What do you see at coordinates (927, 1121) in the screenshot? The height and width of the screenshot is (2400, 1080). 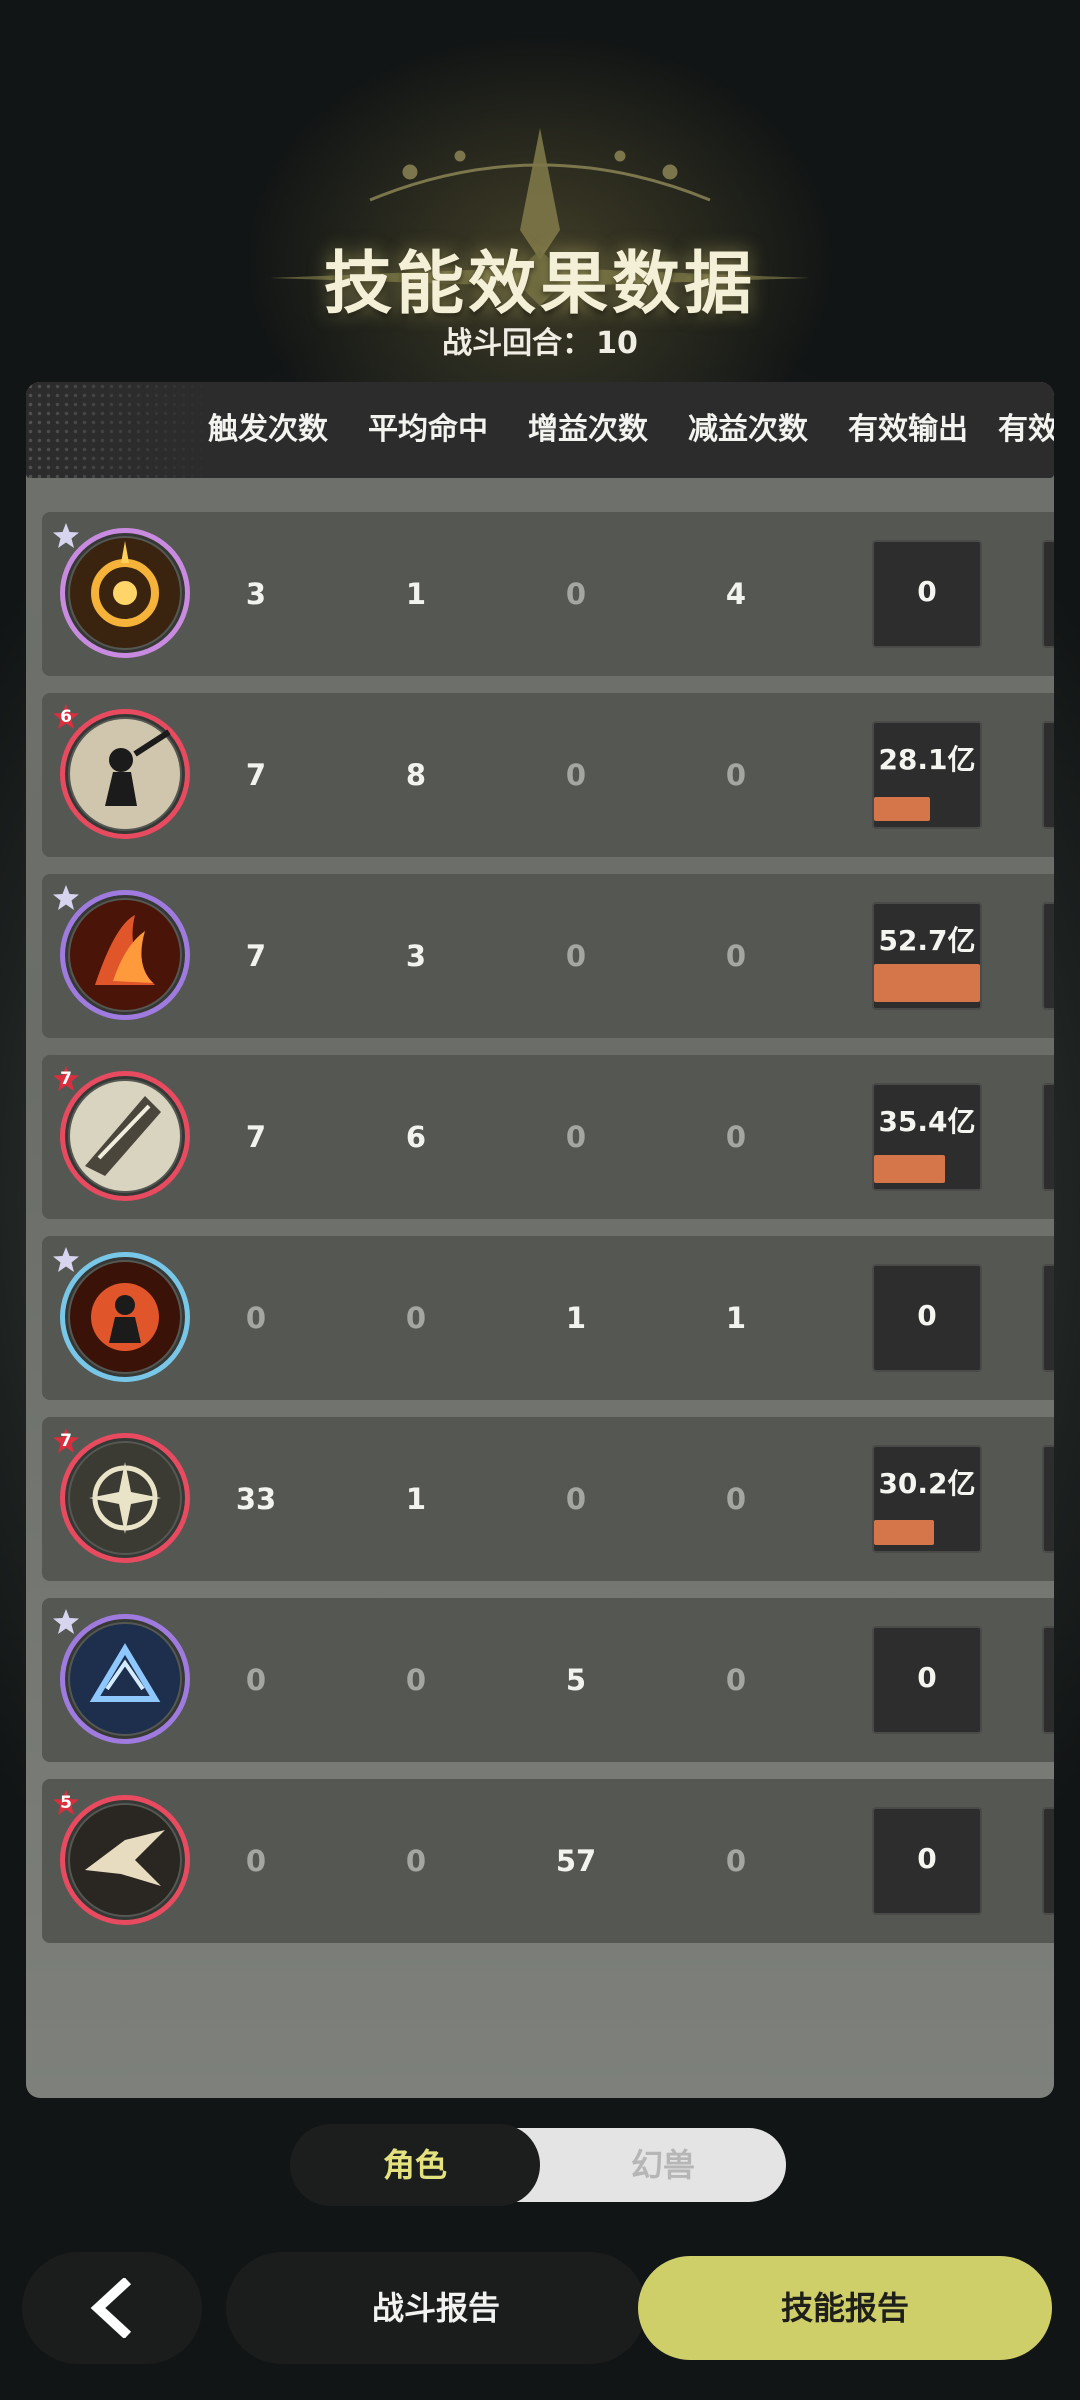 I see `effective-output-value: 35.4亿` at bounding box center [927, 1121].